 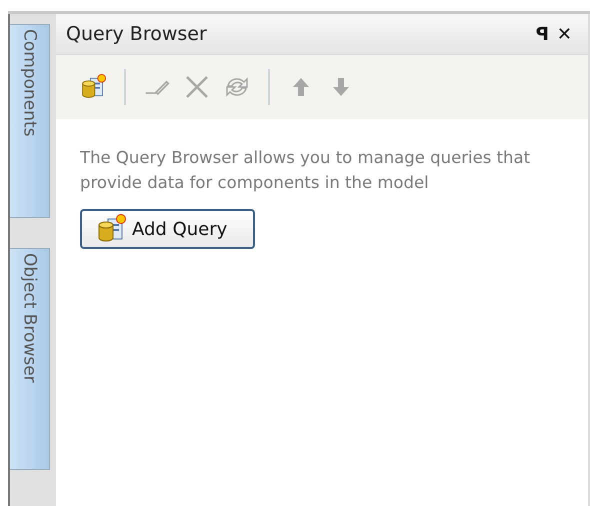 I want to click on side-tab: Object Browser, so click(x=30, y=359).